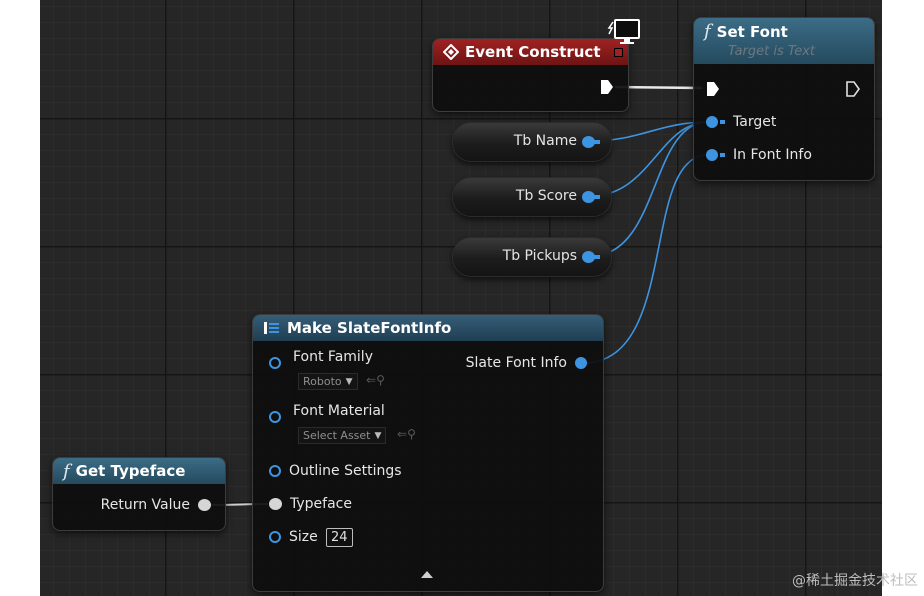 The image size is (924, 596). I want to click on font-family-dropdown: Roboto ▼, so click(328, 381).